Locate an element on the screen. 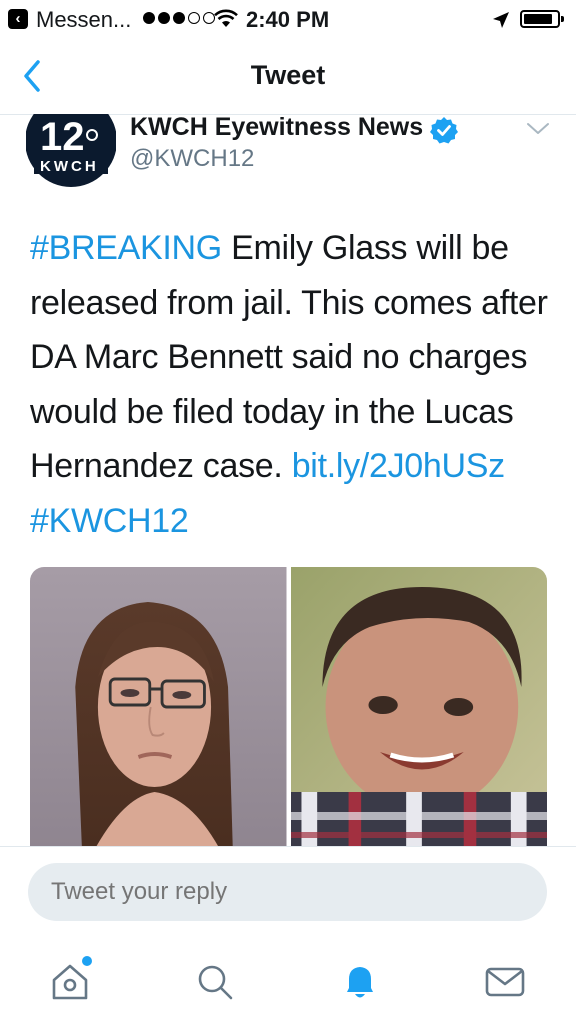 This screenshot has height=1024, width=576. notifications-icon is located at coordinates (360, 982).